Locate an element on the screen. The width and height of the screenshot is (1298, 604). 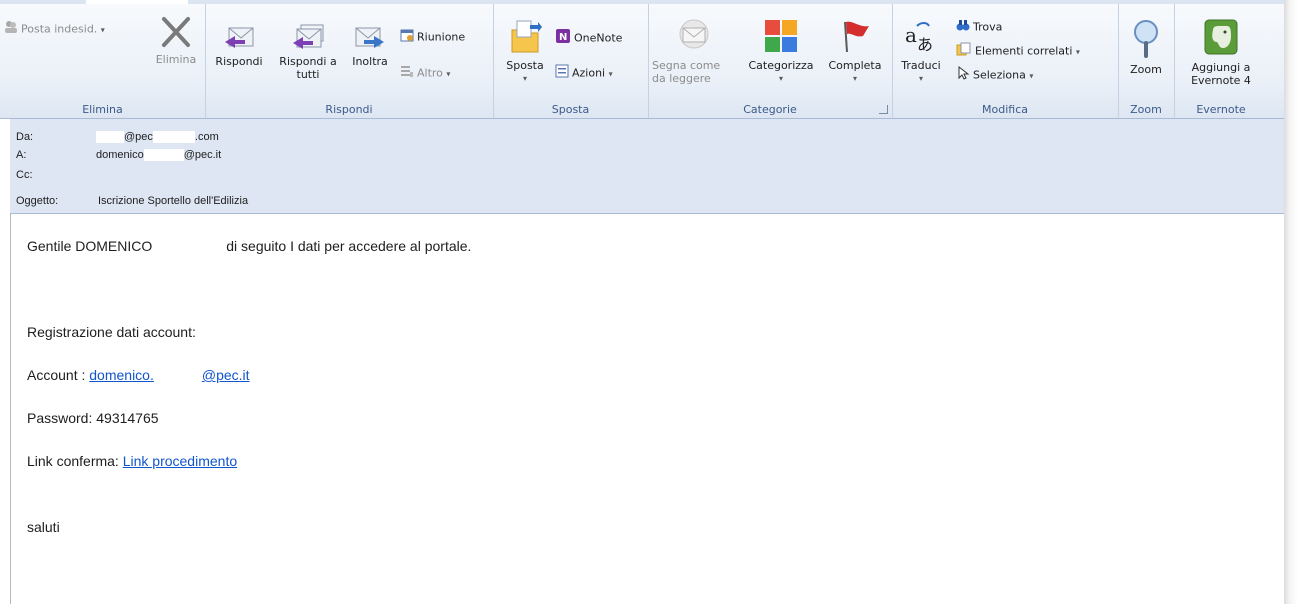
related-items-icon is located at coordinates (964, 51).